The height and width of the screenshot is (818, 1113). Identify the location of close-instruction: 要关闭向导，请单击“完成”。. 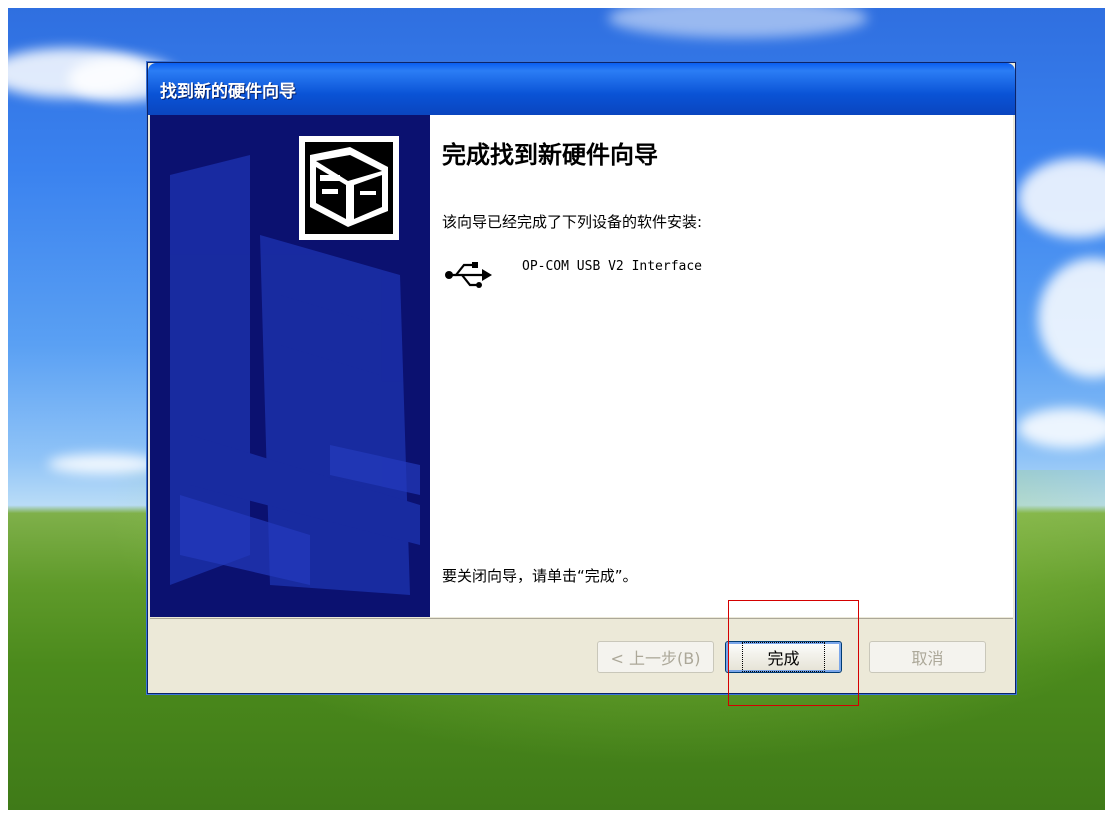
(540, 576).